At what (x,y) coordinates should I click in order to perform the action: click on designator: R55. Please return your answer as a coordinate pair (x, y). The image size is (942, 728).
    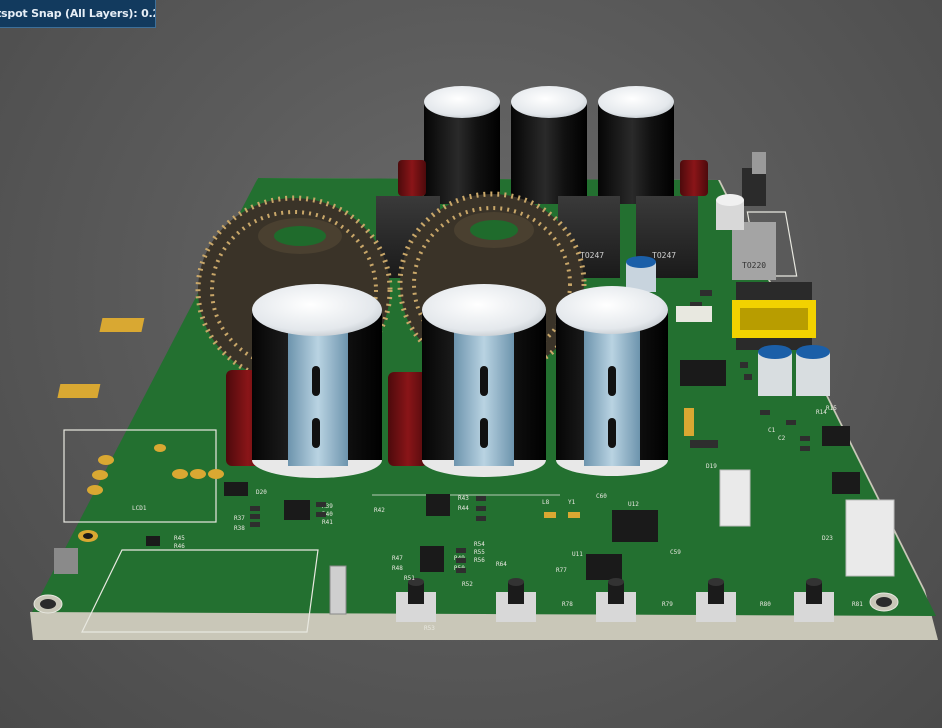
    Looking at the image, I should click on (479, 552).